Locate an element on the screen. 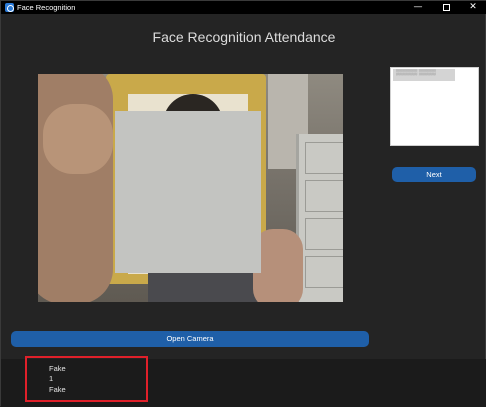  app-icon is located at coordinates (9, 7).